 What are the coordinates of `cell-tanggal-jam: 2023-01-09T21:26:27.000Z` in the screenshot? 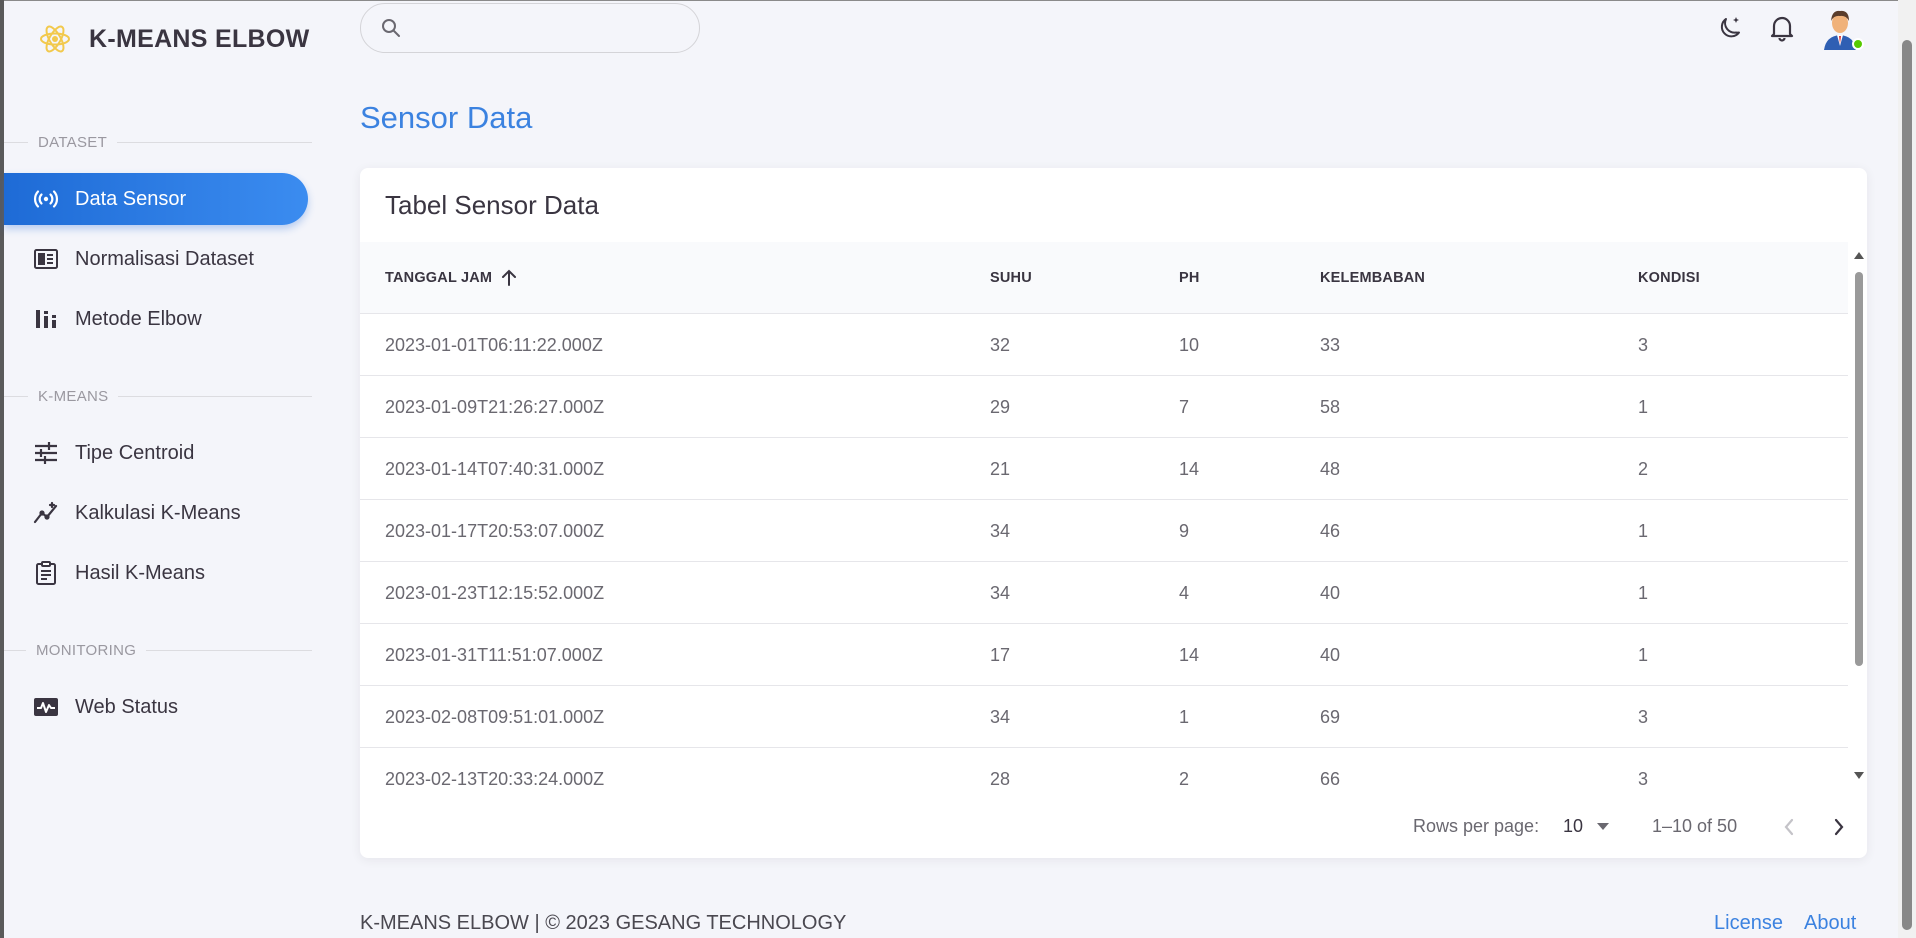 It's located at (495, 406).